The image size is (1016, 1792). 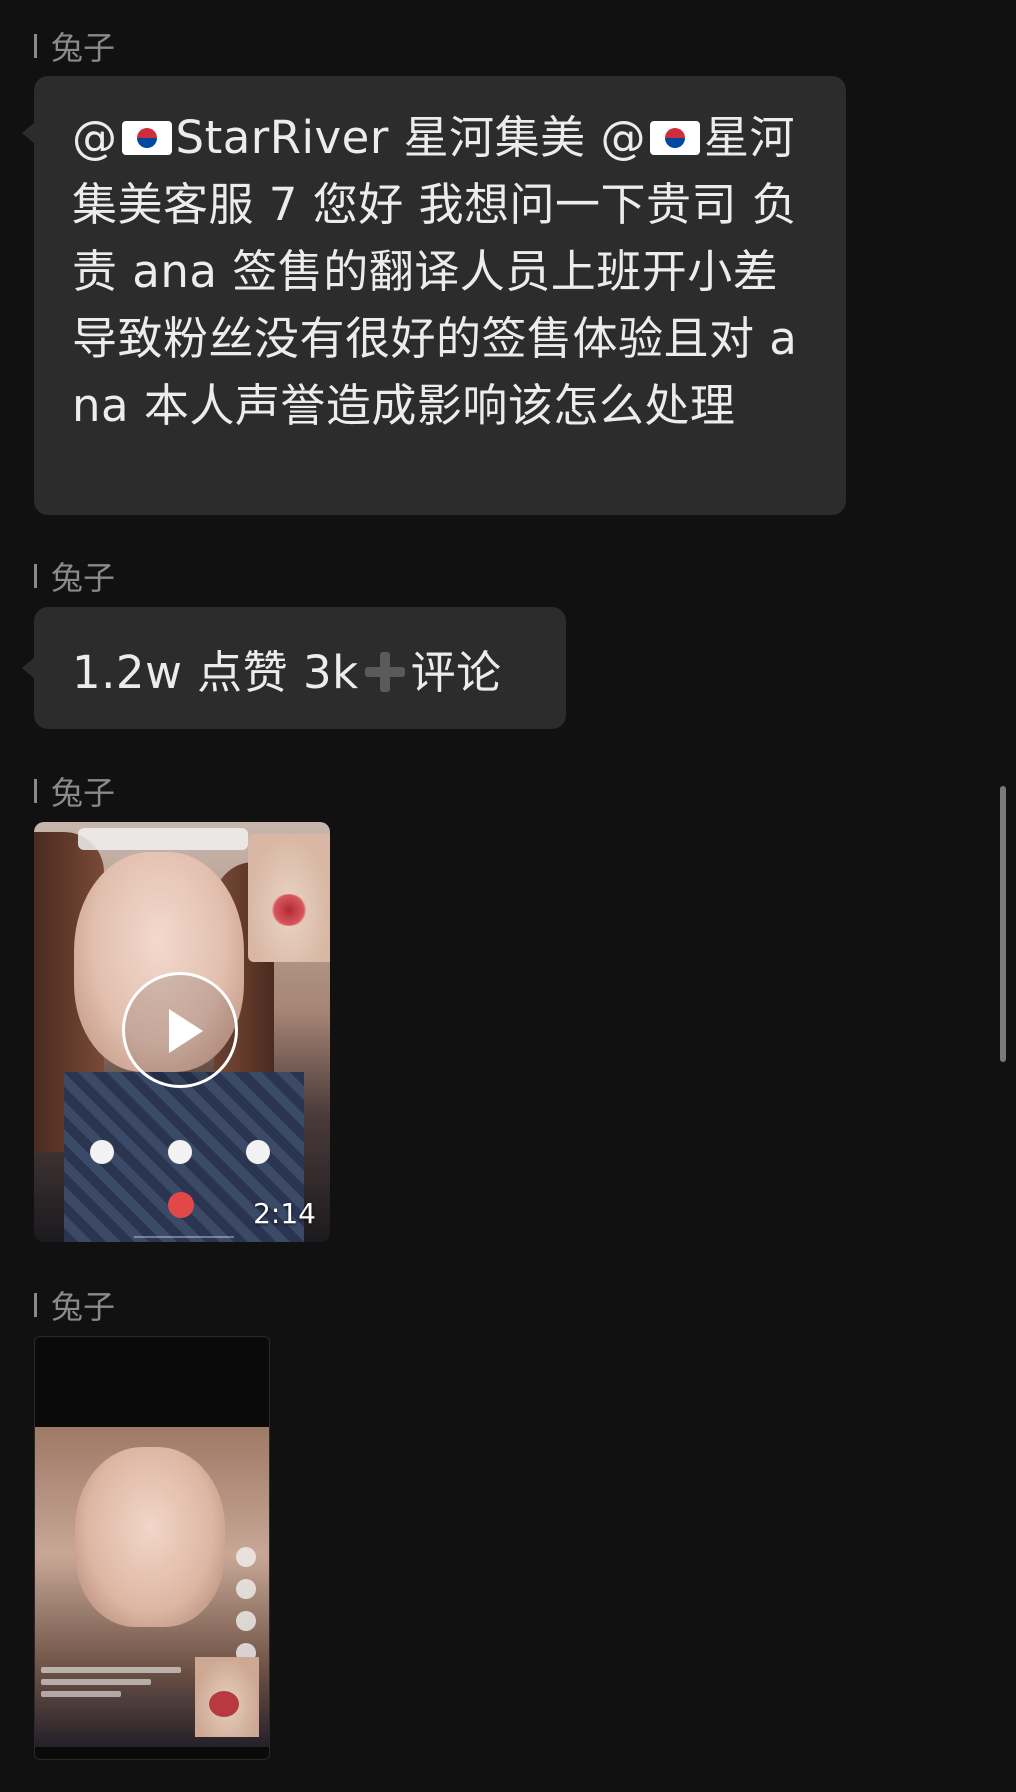 I want to click on play-icon, so click(x=180, y=1030).